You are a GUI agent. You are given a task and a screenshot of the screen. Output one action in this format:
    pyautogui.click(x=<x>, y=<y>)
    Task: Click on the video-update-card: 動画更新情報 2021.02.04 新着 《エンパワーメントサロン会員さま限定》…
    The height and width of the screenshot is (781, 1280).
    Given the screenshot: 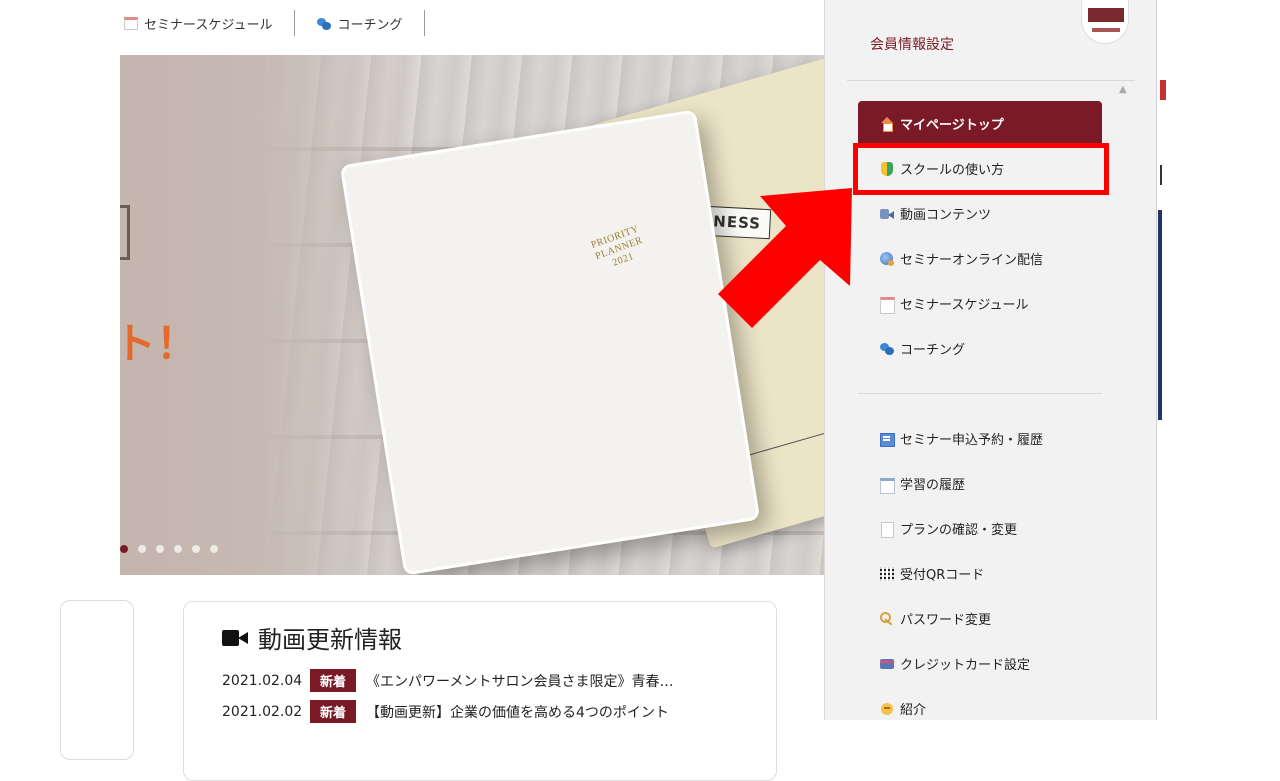 What is the action you would take?
    pyautogui.click(x=480, y=691)
    